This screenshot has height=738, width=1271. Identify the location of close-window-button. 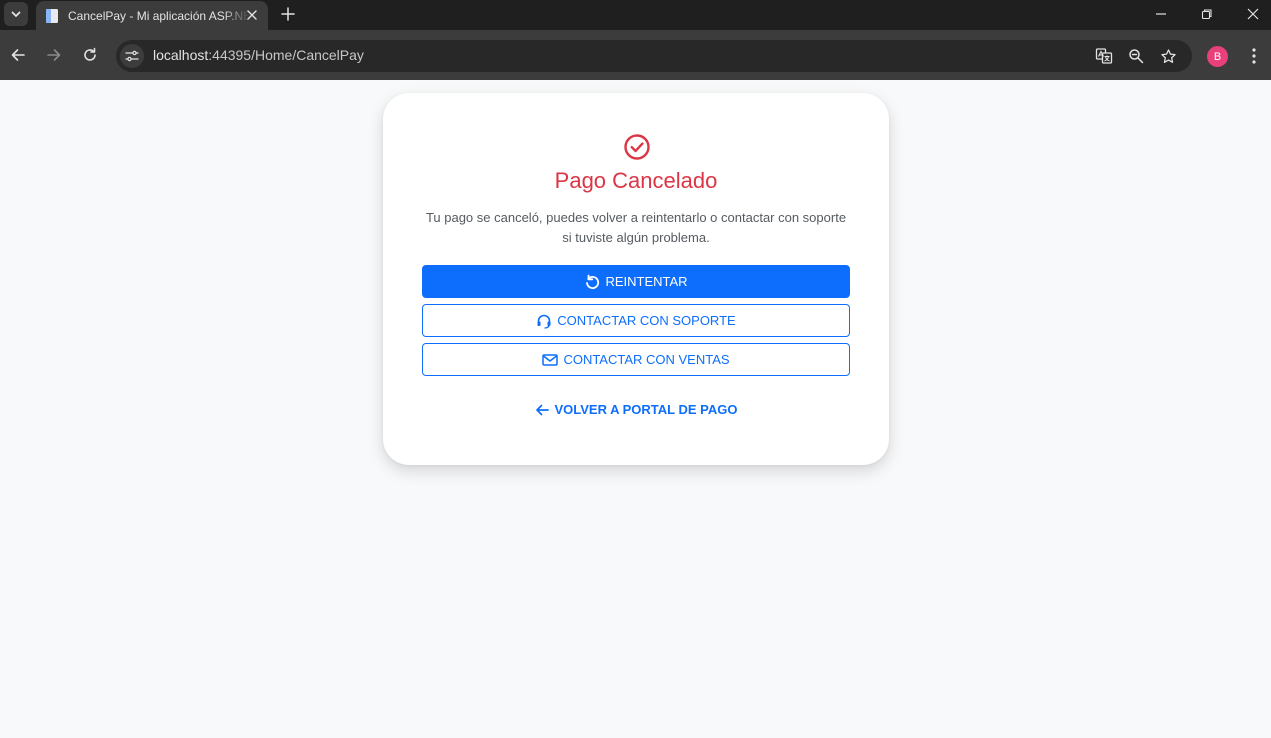
(1250, 14).